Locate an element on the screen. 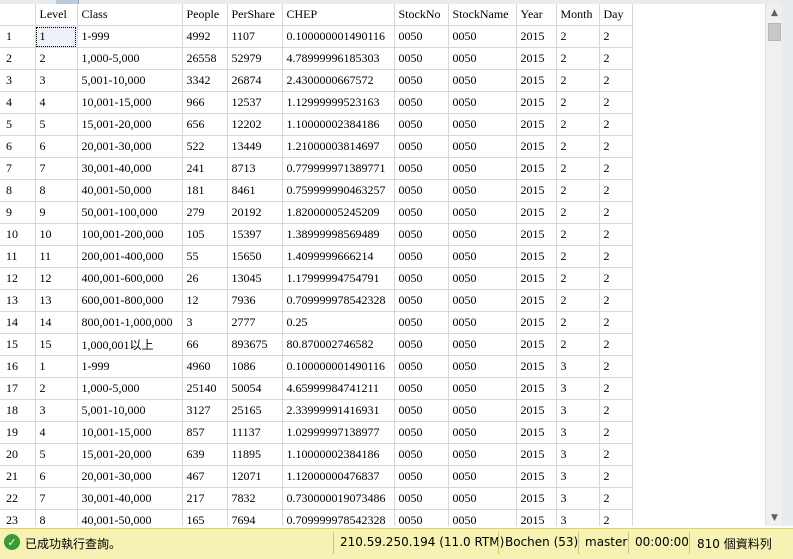 Image resolution: width=793 pixels, height=559 pixels. table-cell: 11 is located at coordinates (56, 256).